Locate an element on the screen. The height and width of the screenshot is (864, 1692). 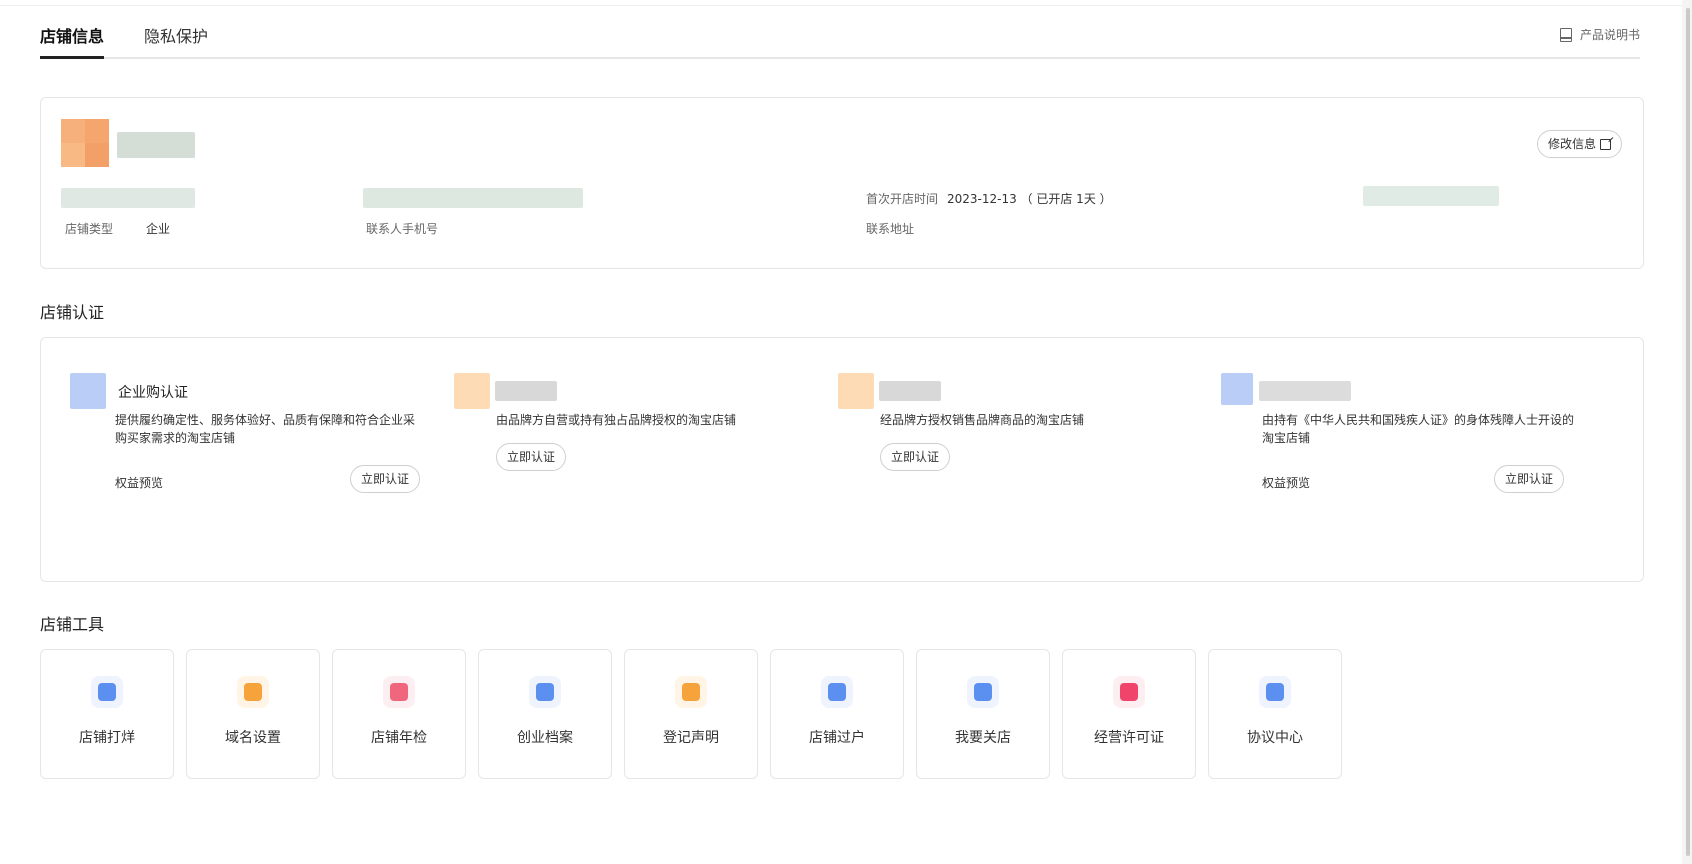
tool-label: 登记声明 is located at coordinates (691, 738).